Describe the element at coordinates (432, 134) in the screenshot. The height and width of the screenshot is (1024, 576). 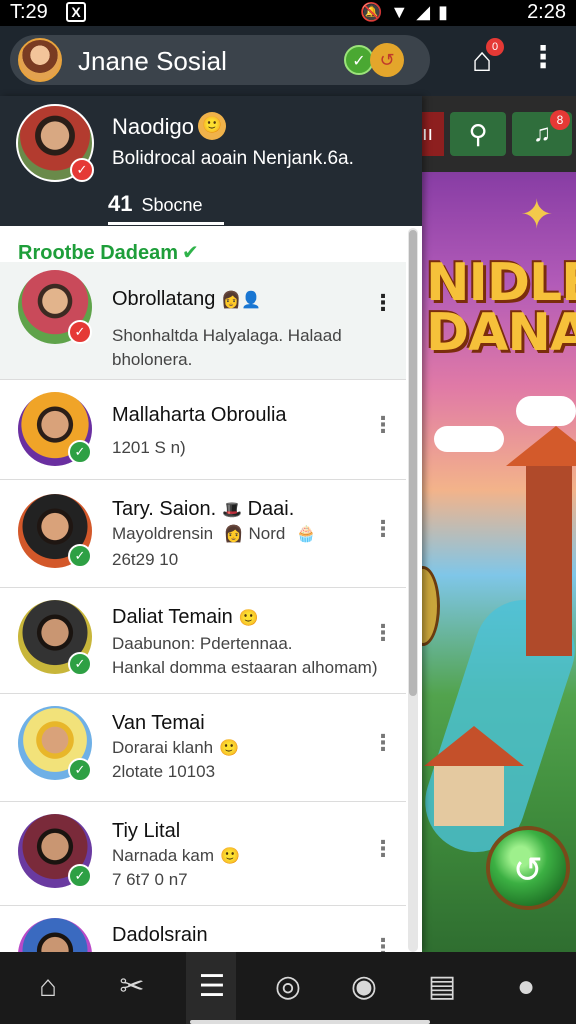
I see `game-tab: ıı` at that location.